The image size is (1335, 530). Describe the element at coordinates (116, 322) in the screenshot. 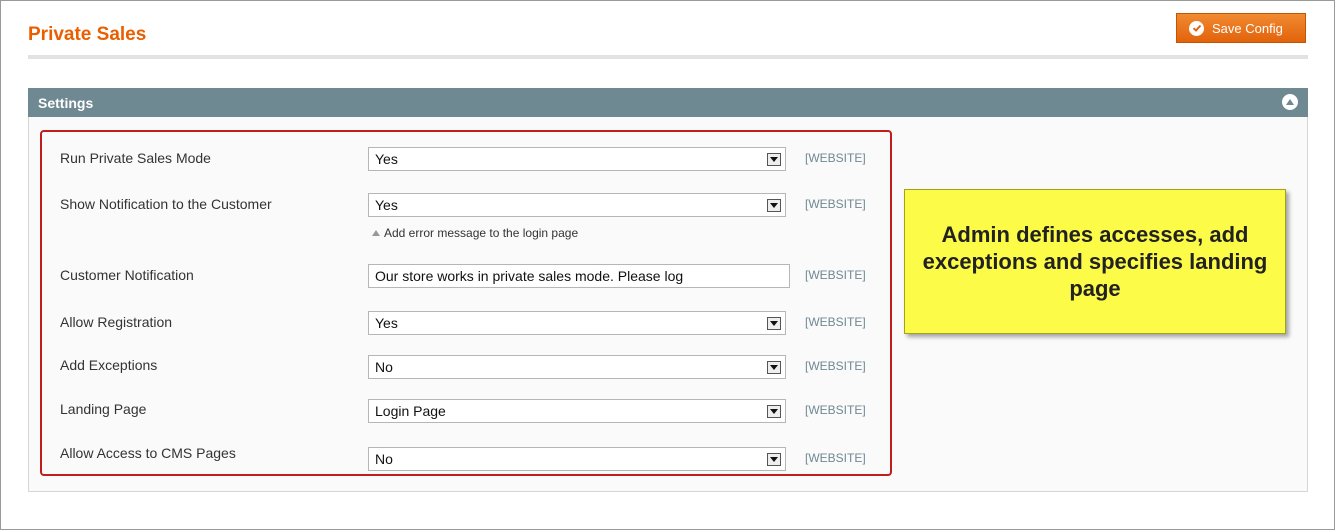

I see `field-label-allow-registration: Allow Registration` at that location.